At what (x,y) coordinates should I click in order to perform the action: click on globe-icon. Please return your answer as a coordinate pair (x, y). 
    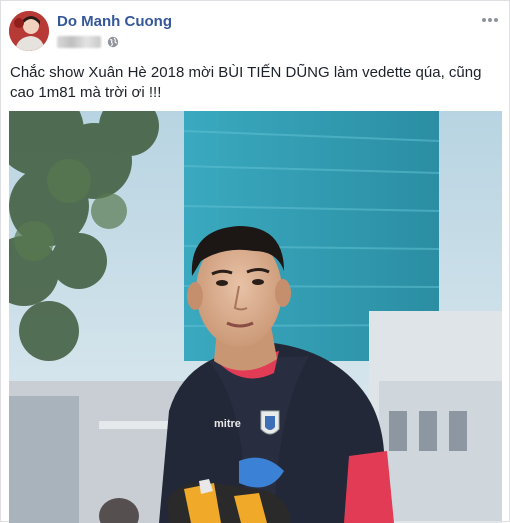
    Looking at the image, I should click on (113, 42).